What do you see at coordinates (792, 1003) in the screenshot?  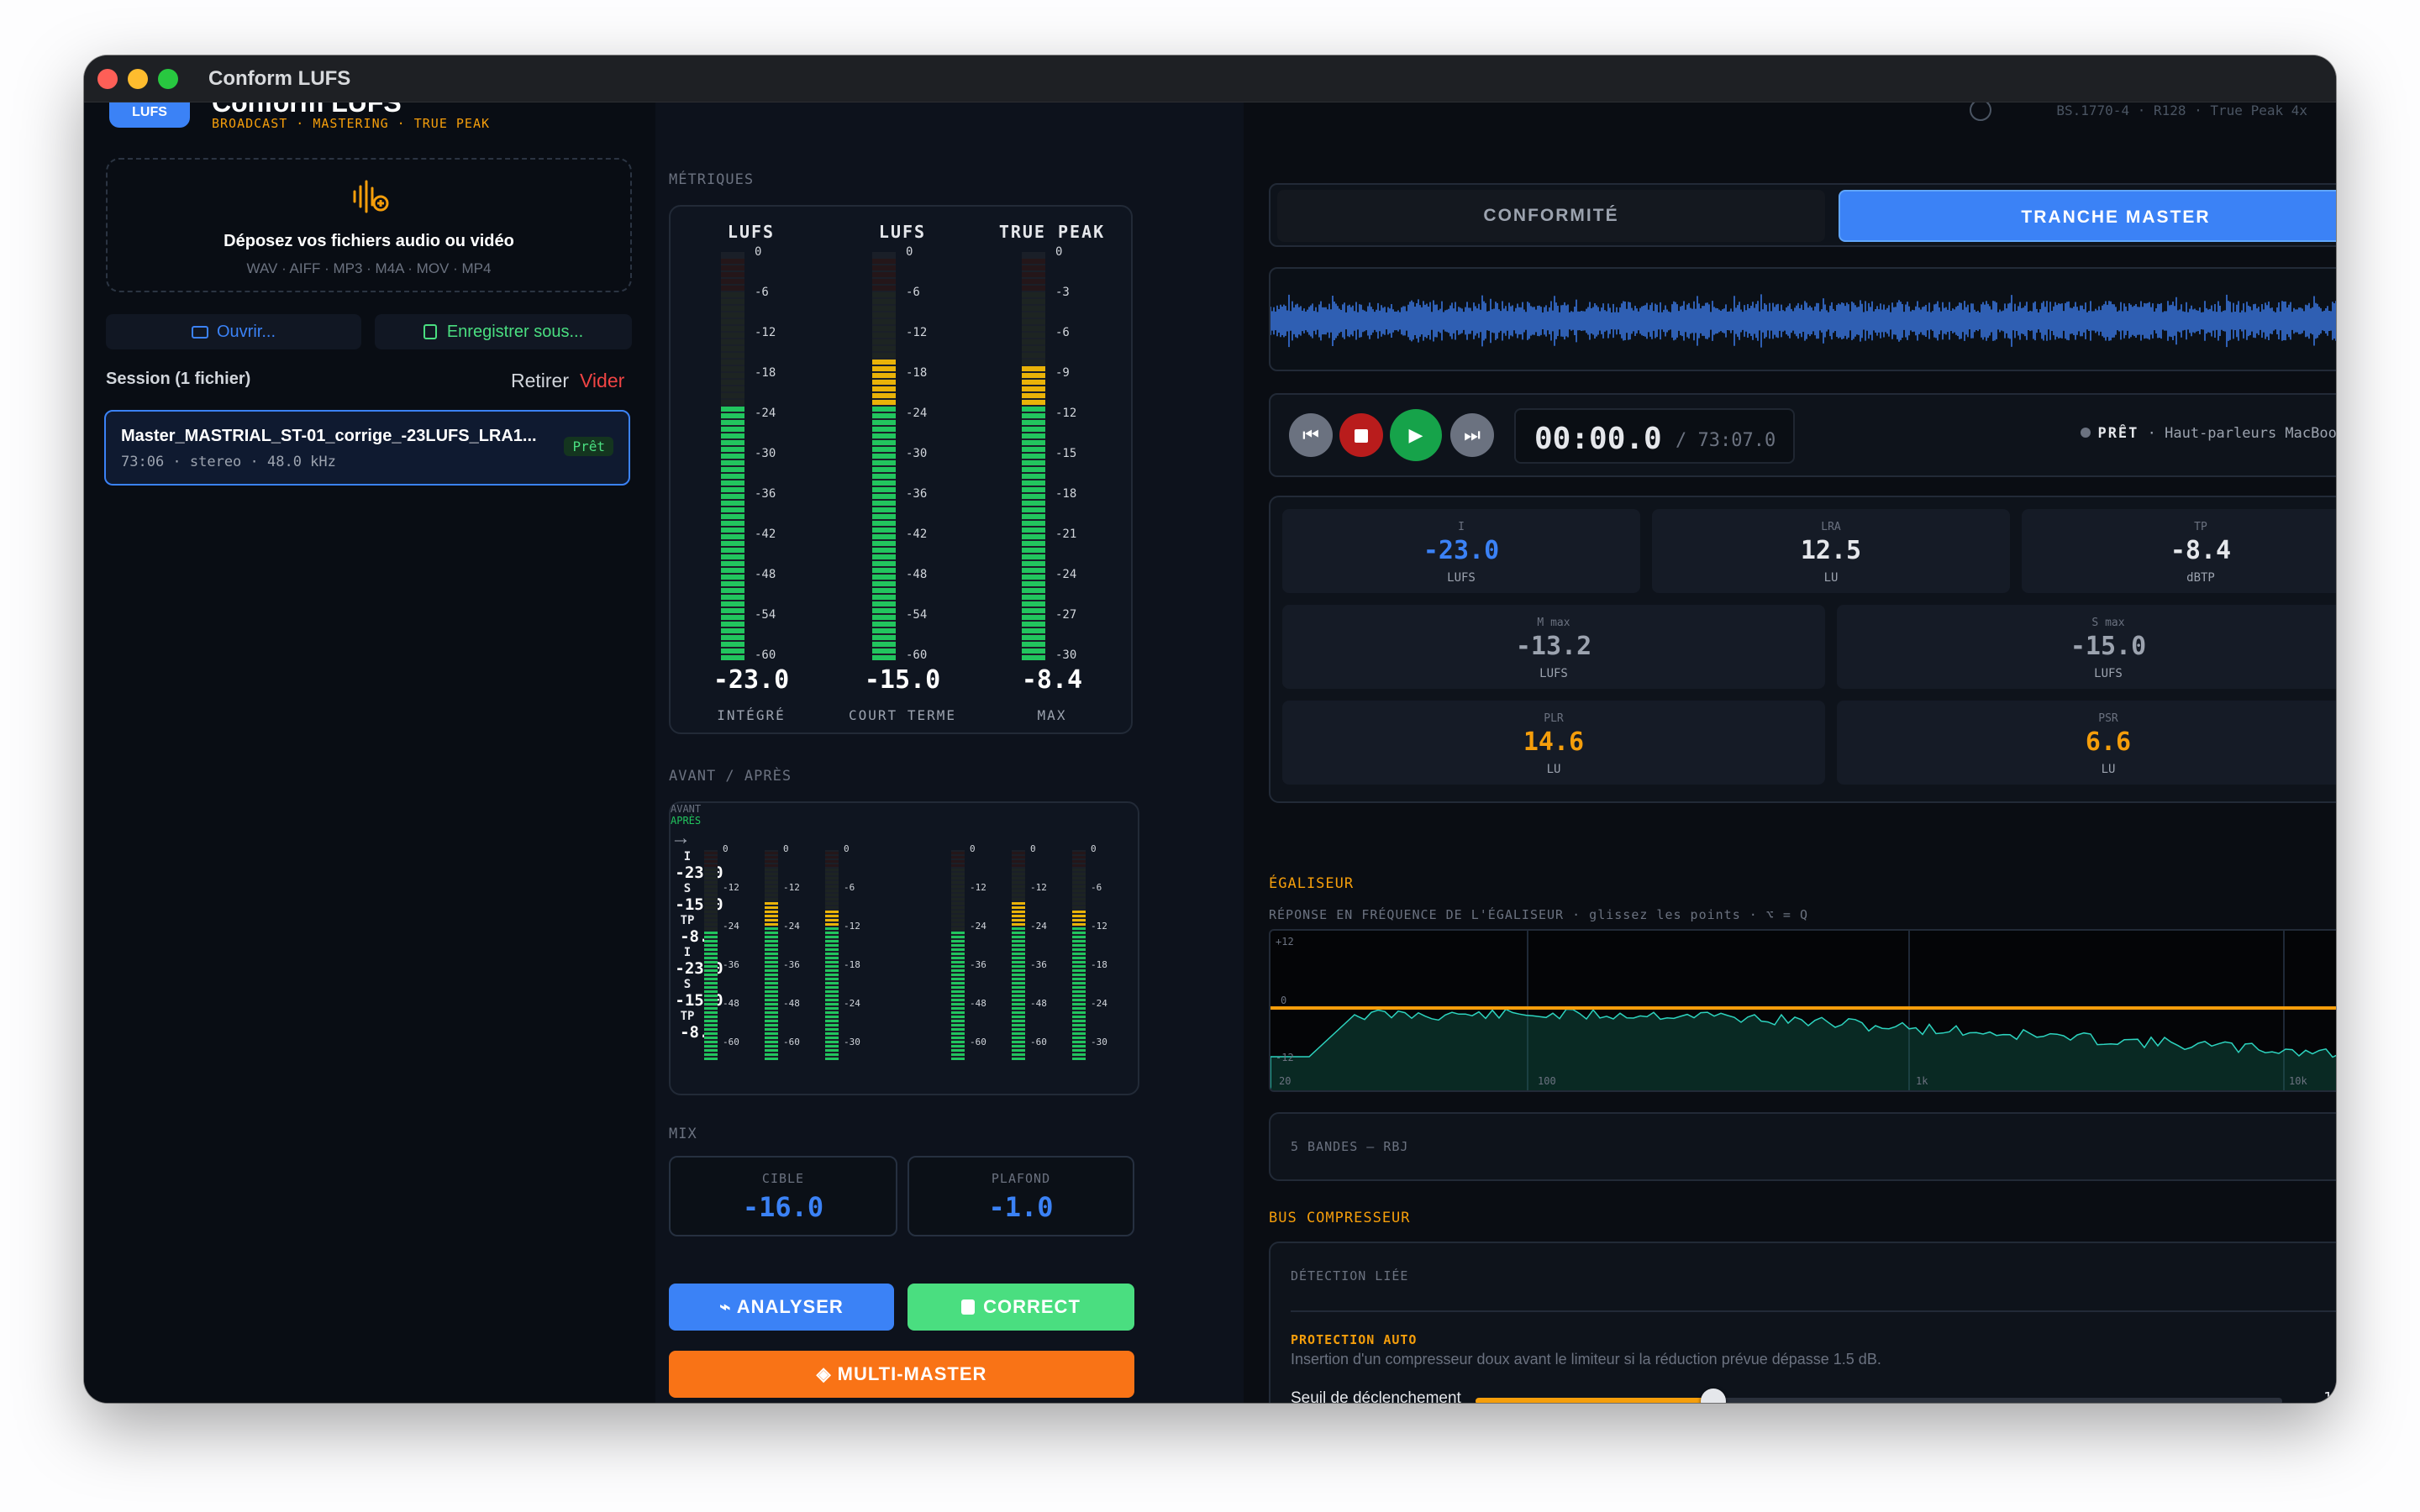 I see `mini-meter-tick: -48` at bounding box center [792, 1003].